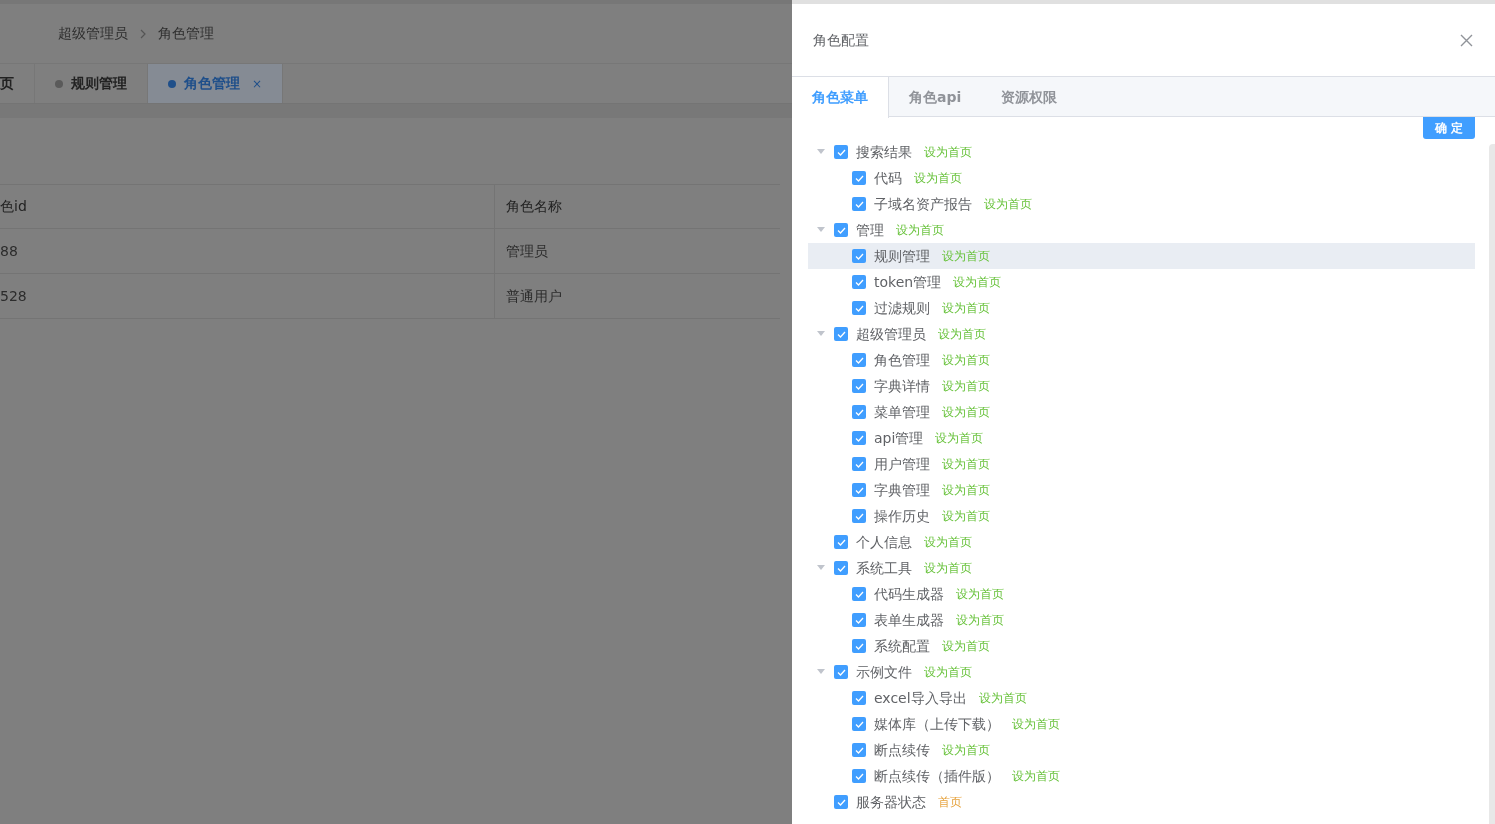 The image size is (1495, 824). Describe the element at coordinates (1029, 97) in the screenshot. I see `tab: 资源权限` at that location.